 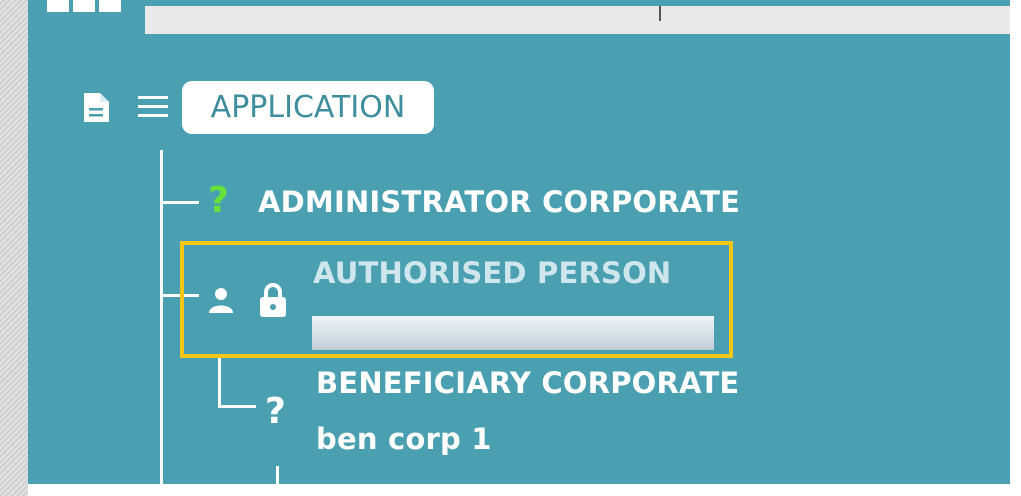 What do you see at coordinates (181, 202) in the screenshot?
I see `tree-branch-line` at bounding box center [181, 202].